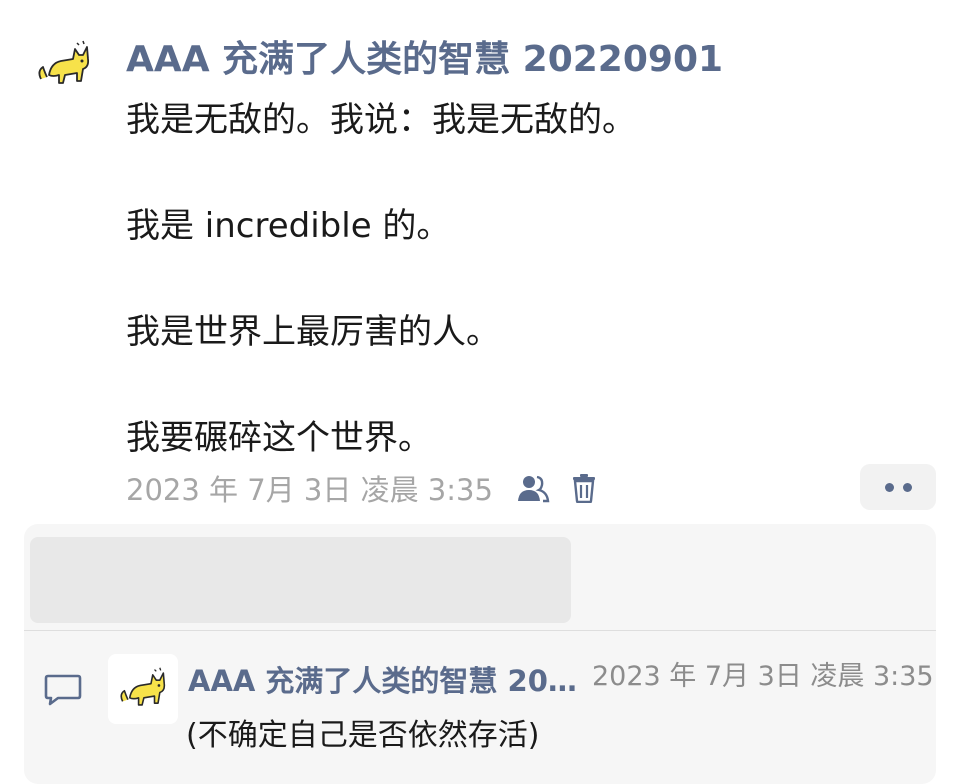  What do you see at coordinates (63, 691) in the screenshot?
I see `comment-icon` at bounding box center [63, 691].